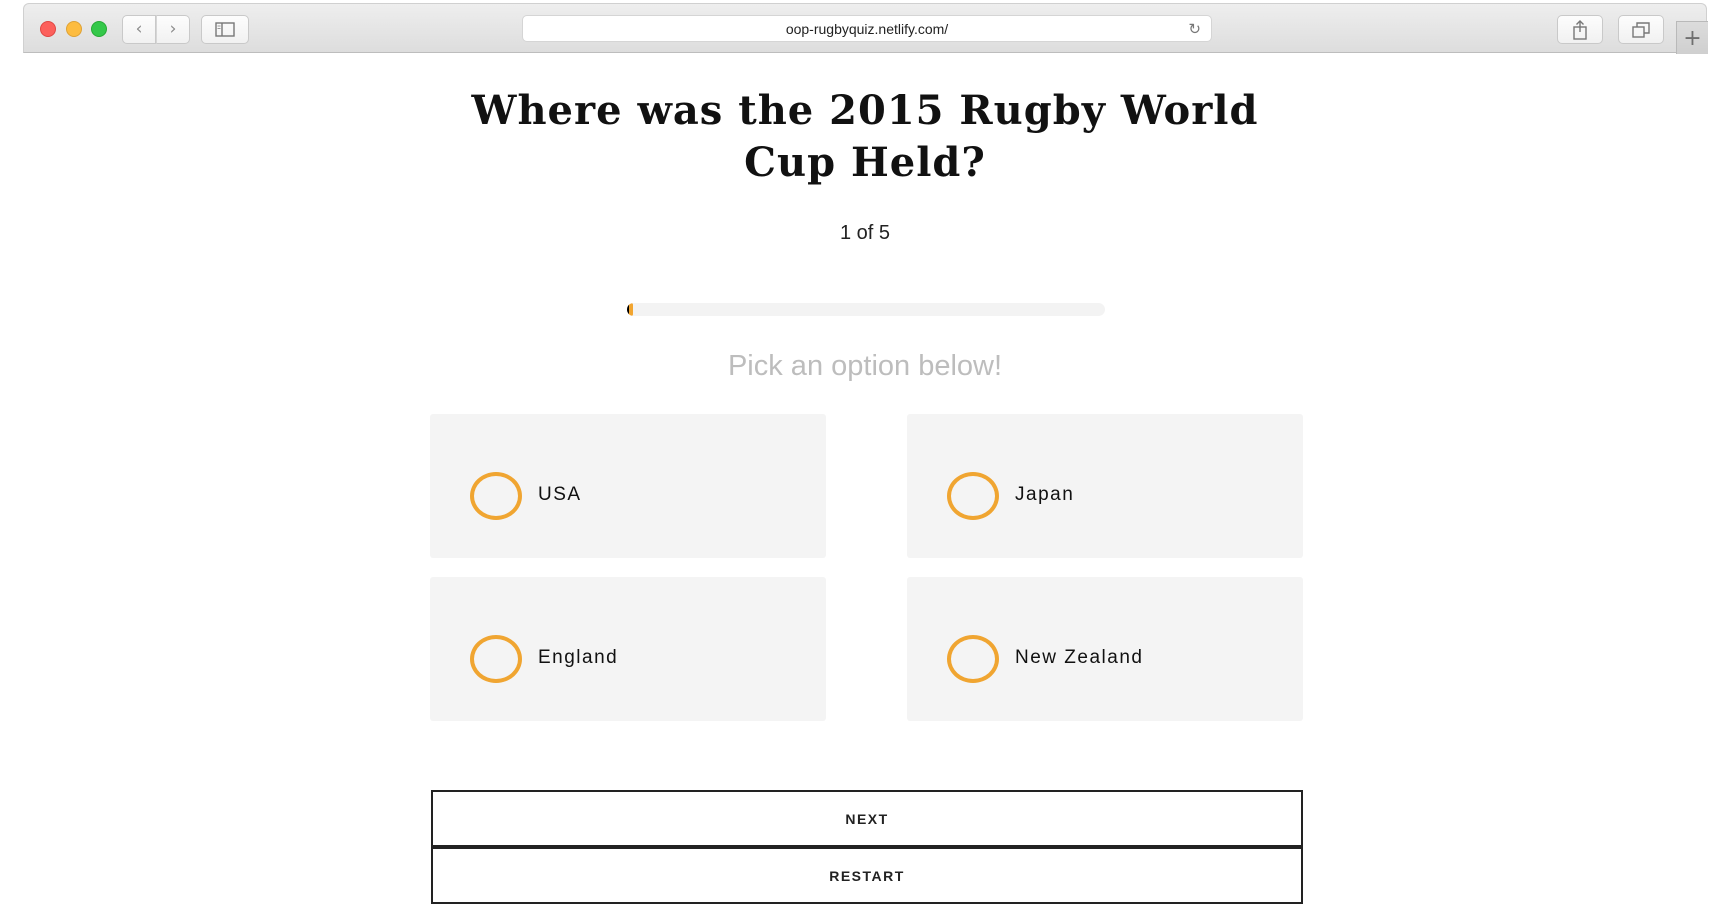  I want to click on option-card-usa: USA, so click(628, 486).